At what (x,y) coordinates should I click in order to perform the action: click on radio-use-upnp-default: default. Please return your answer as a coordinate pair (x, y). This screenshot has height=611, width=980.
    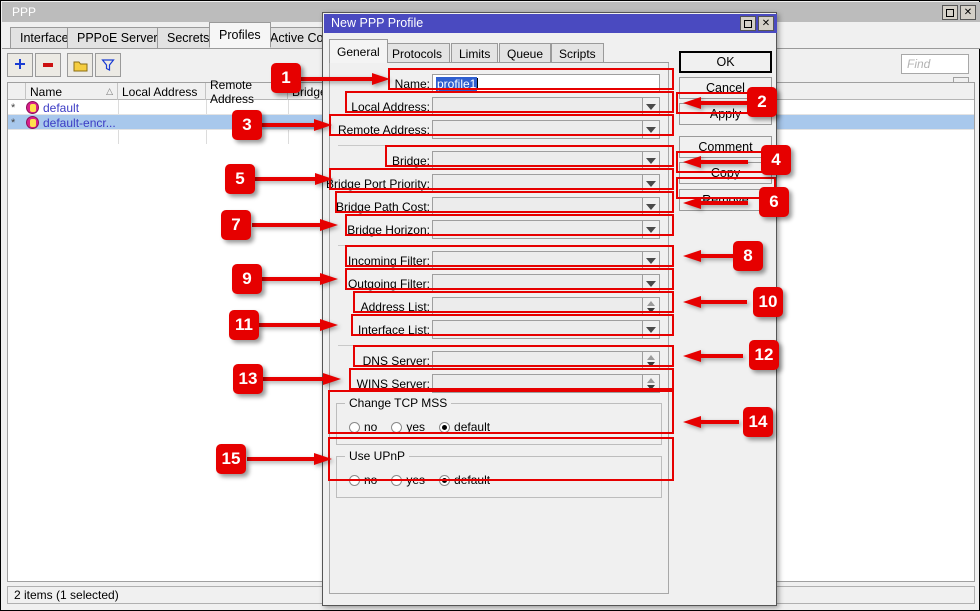
    Looking at the image, I should click on (464, 480).